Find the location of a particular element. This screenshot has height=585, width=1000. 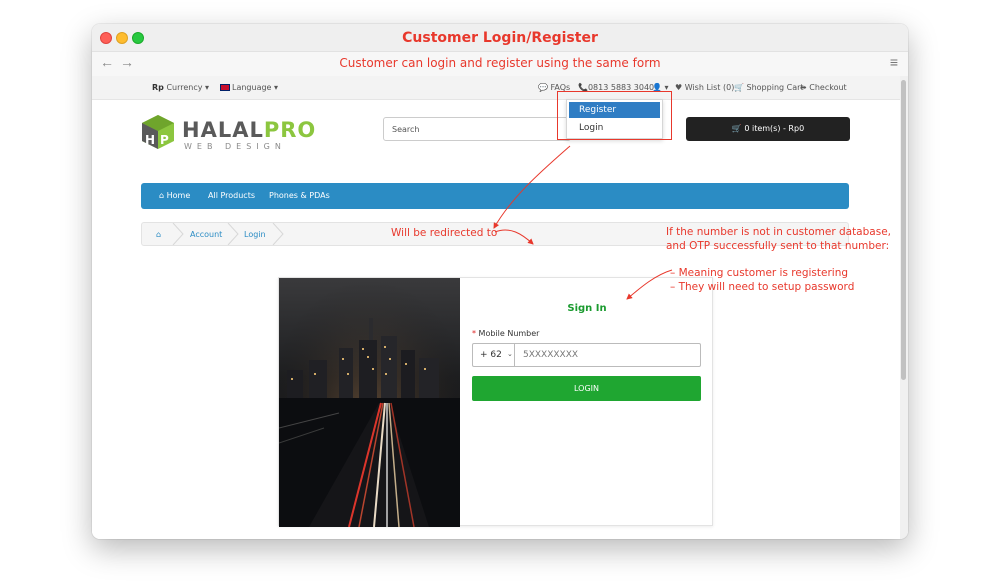

main-nav: ⌂ Home All Products Phones & PDAs is located at coordinates (495, 196).